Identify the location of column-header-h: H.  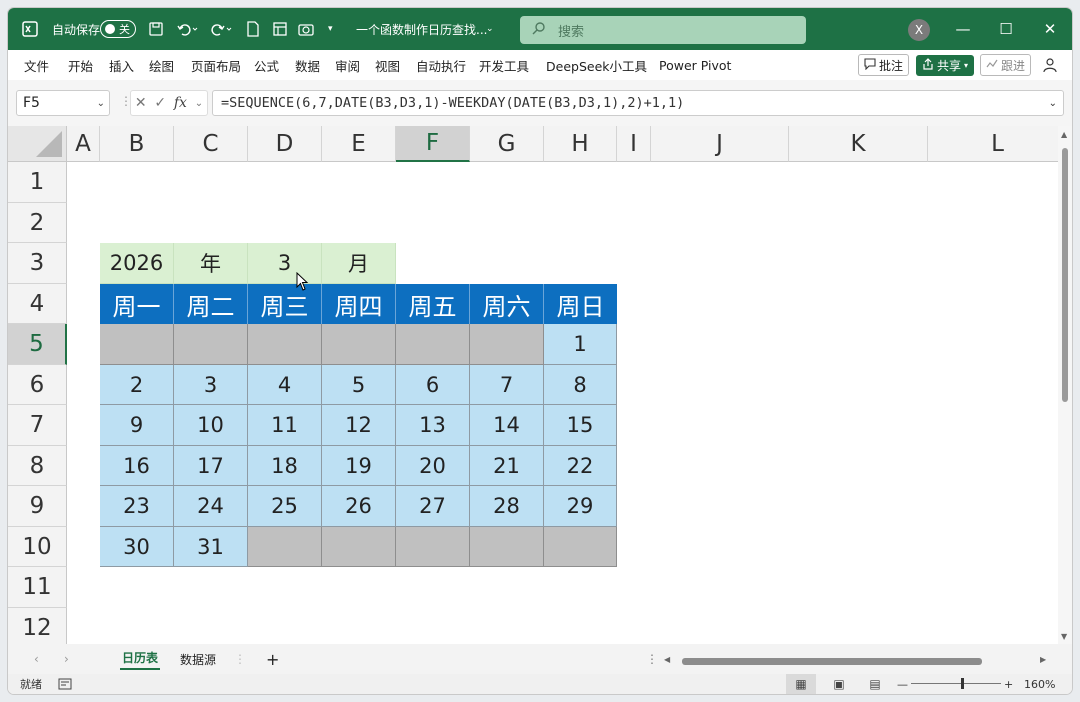
(580, 144).